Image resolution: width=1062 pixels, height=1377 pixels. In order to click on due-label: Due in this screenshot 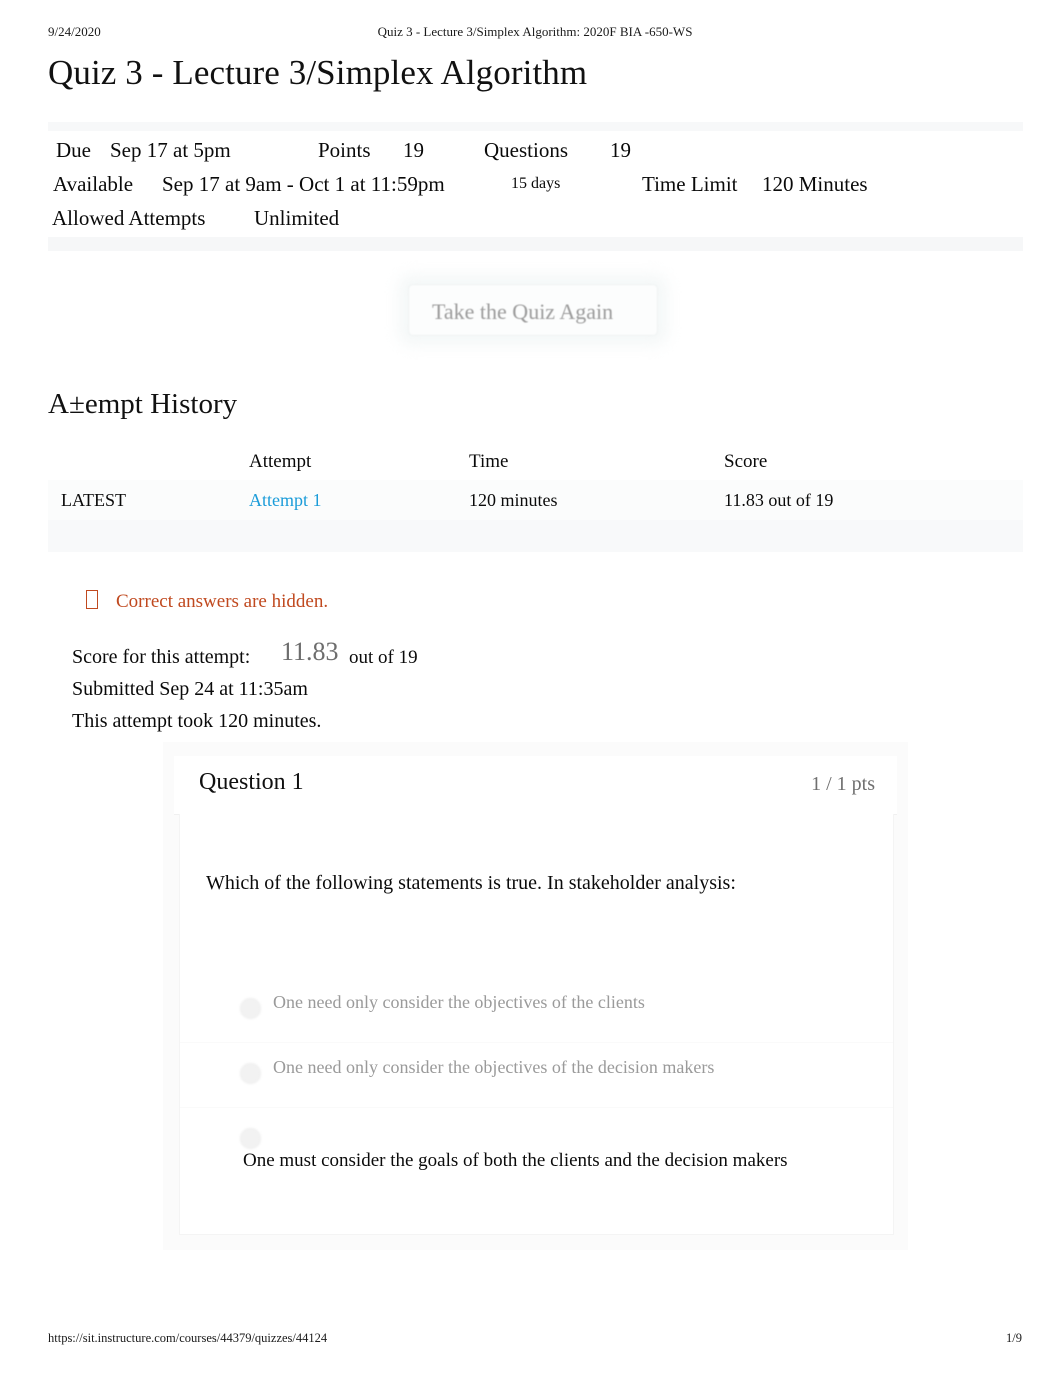, I will do `click(73, 150)`.